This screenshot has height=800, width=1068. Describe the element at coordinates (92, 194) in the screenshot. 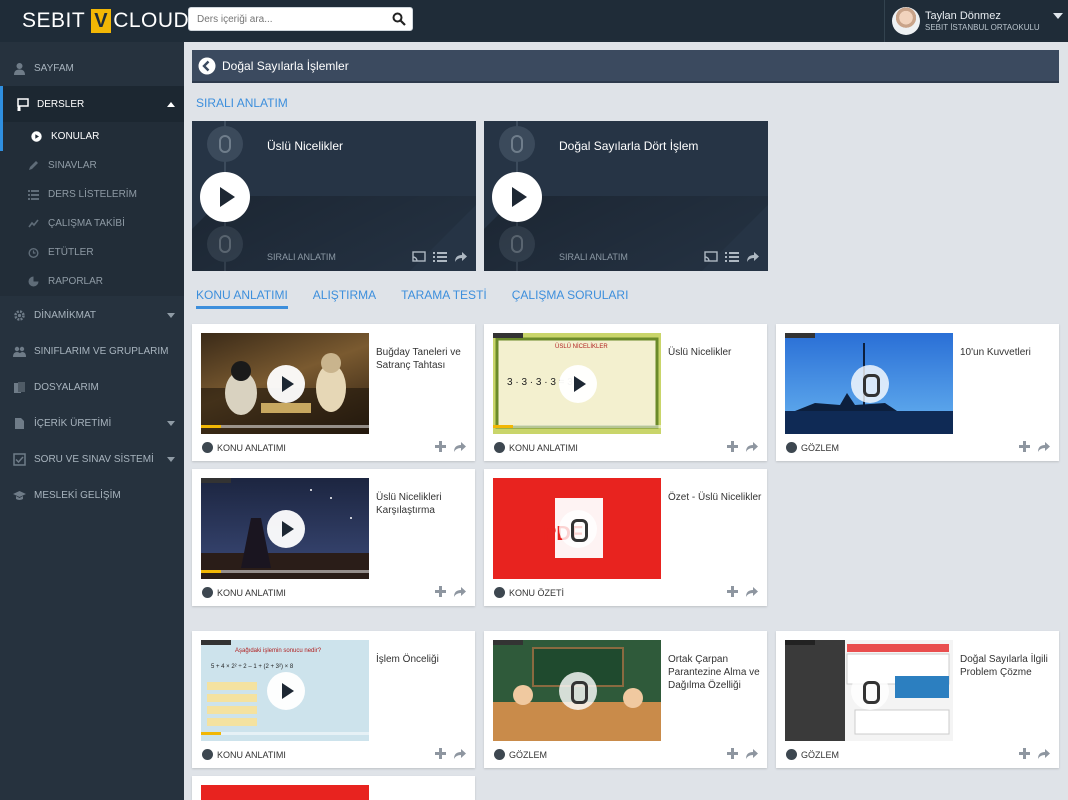

I see `sidebar-subitem-ders-listelerim: DERS LİSTELERİM` at that location.